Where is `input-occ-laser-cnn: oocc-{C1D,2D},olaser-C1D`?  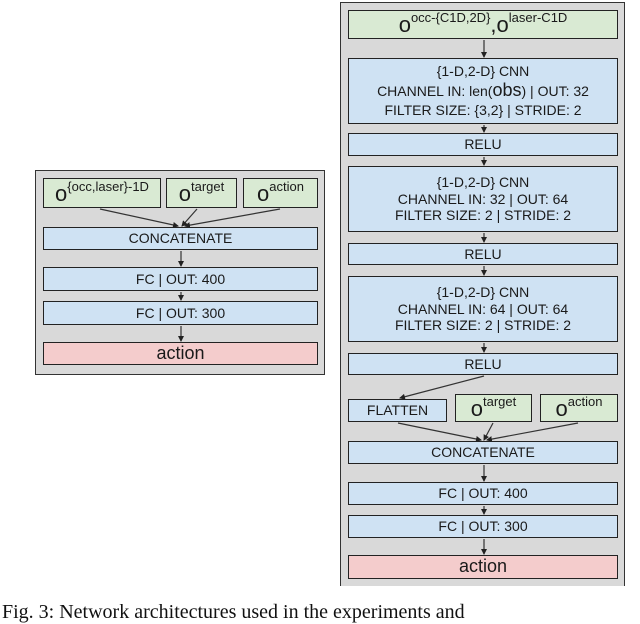
input-occ-laser-cnn: oocc-{C1D,2D},olaser-C1D is located at coordinates (483, 24).